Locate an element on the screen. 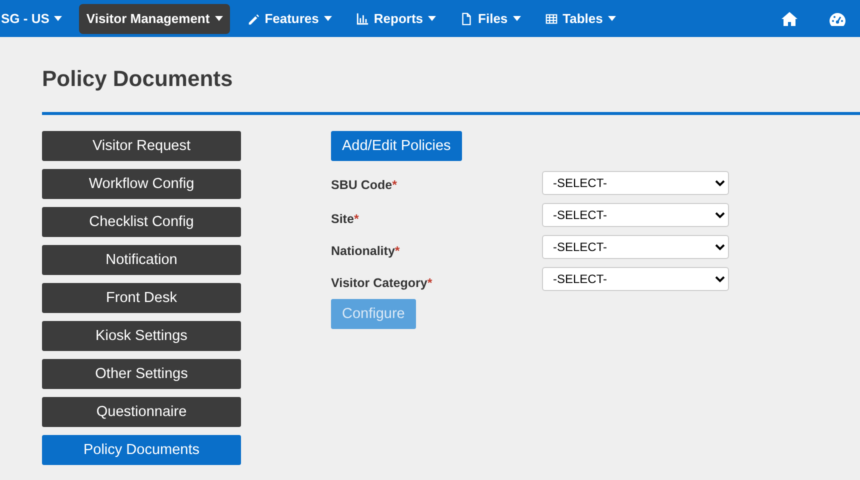 The image size is (860, 480). dashboard-icon is located at coordinates (837, 18).